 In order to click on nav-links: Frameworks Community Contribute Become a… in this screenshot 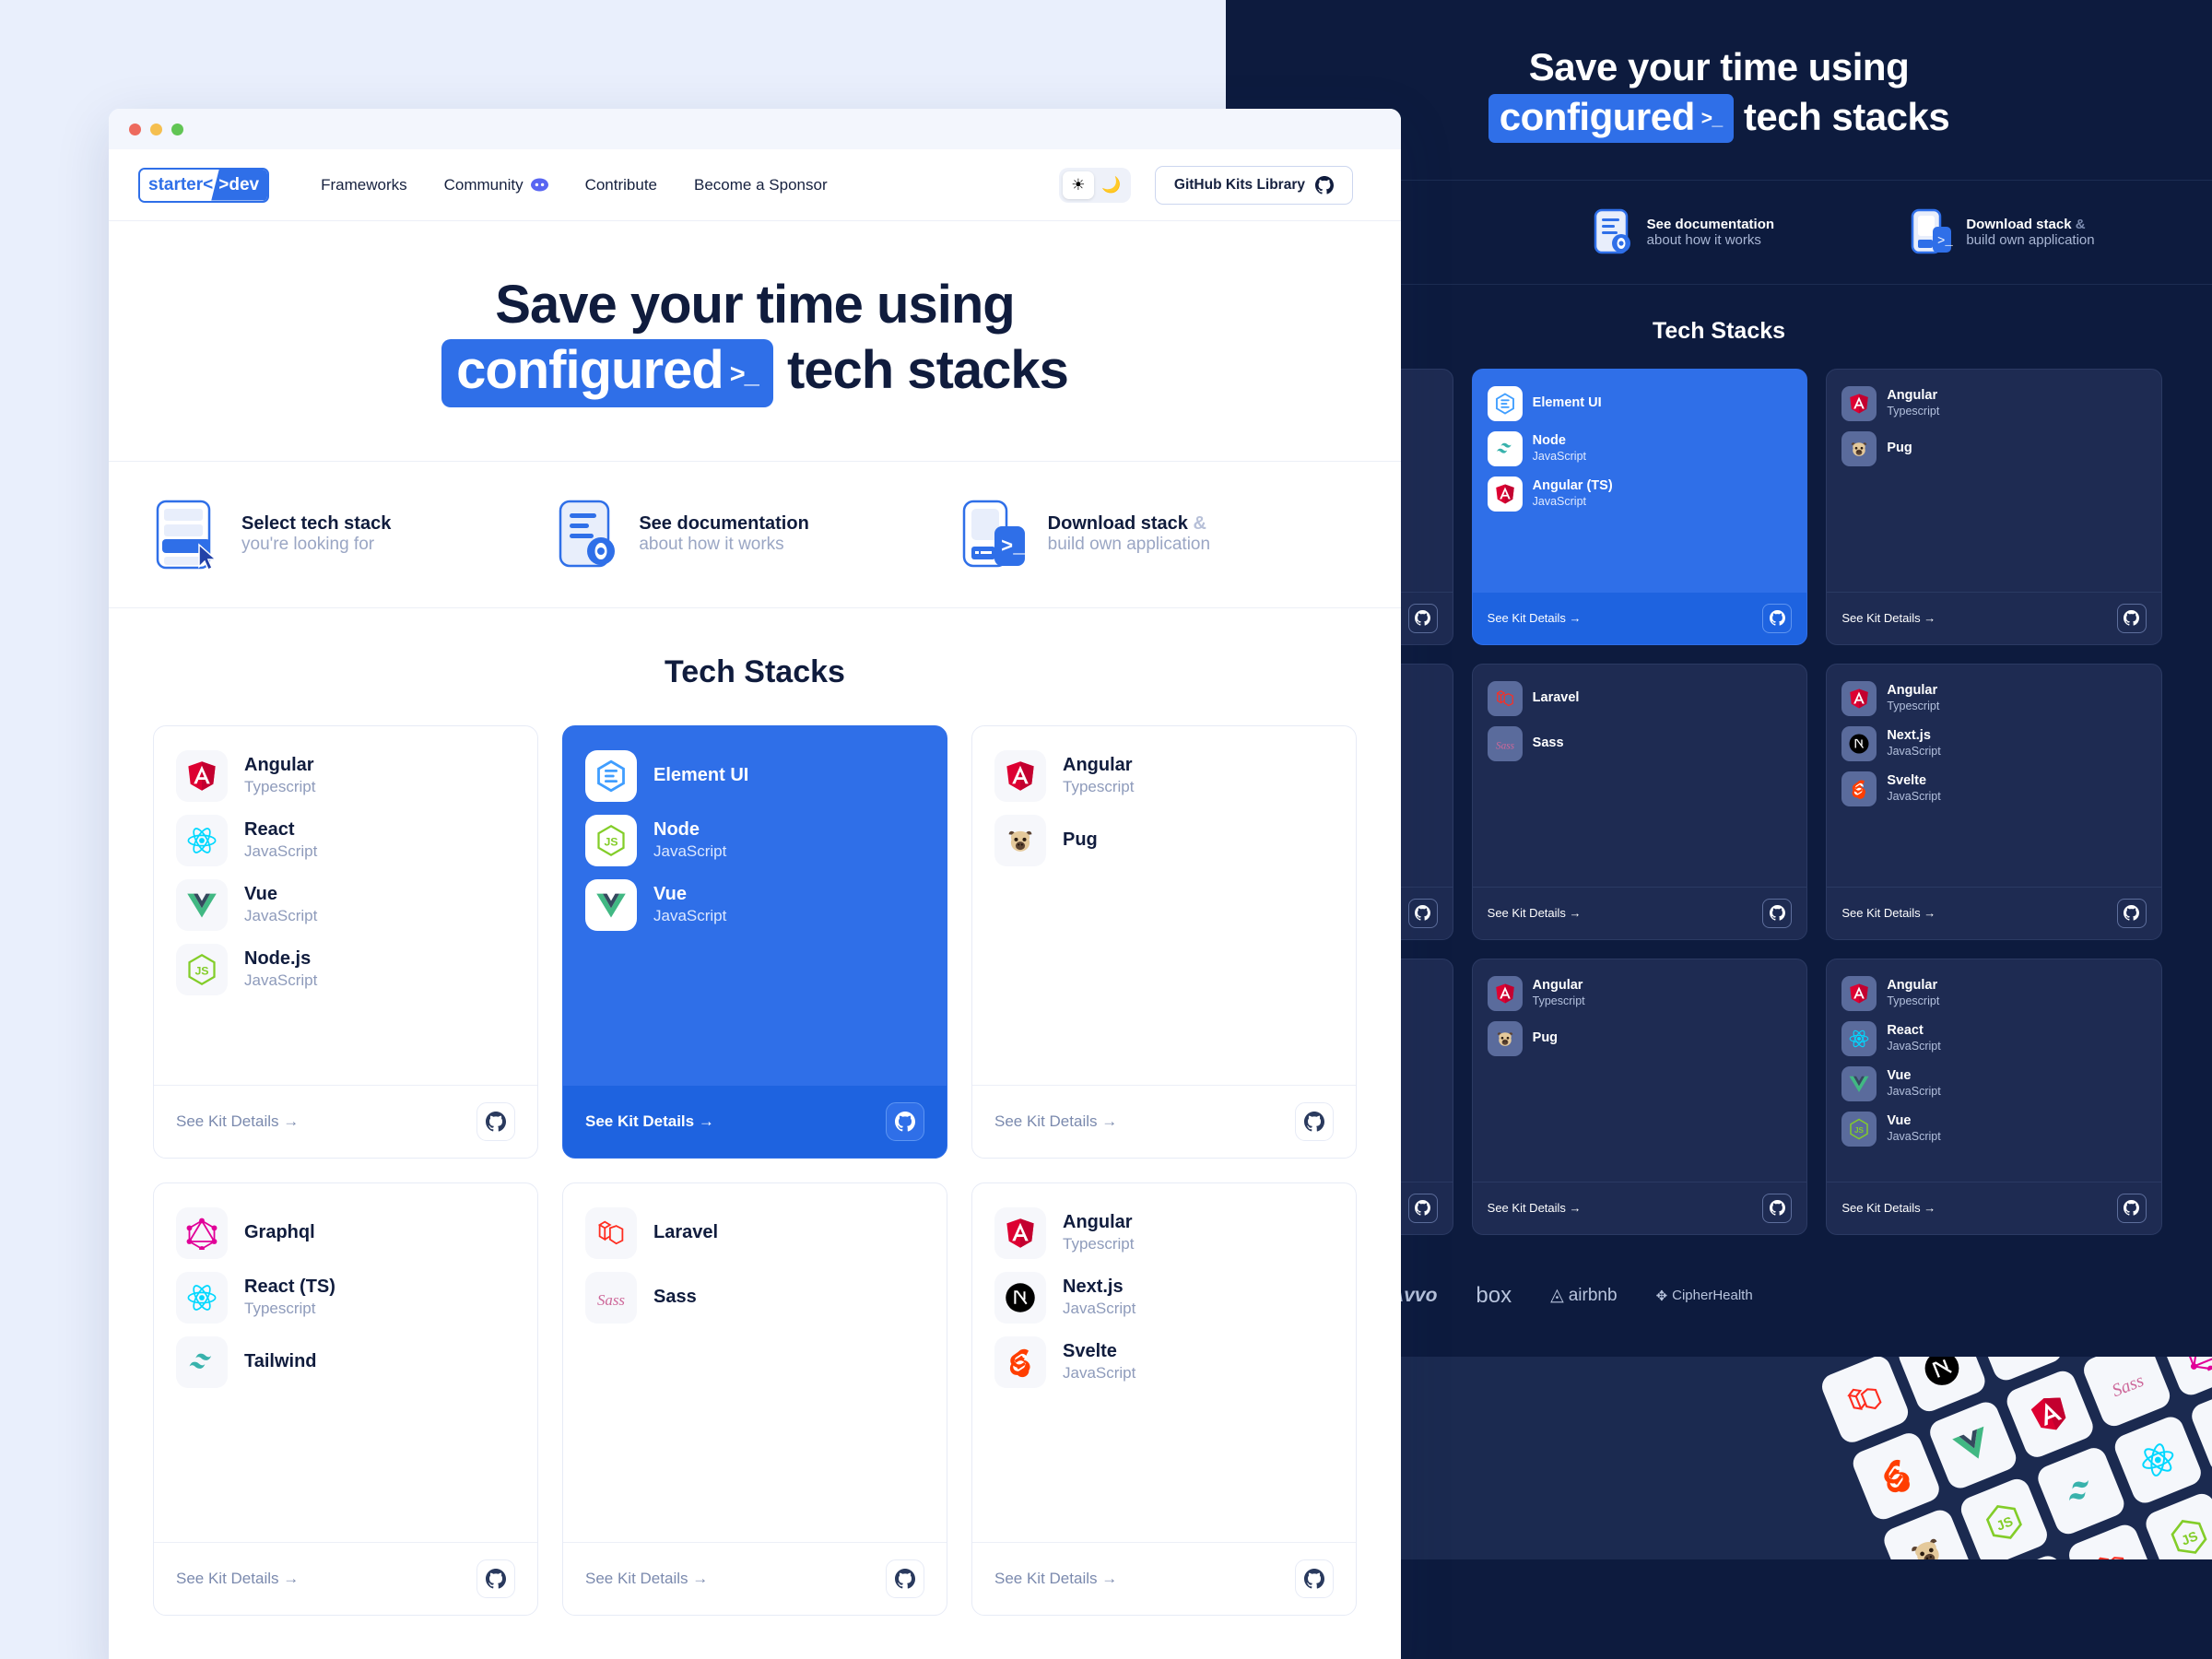, I will do `click(574, 185)`.